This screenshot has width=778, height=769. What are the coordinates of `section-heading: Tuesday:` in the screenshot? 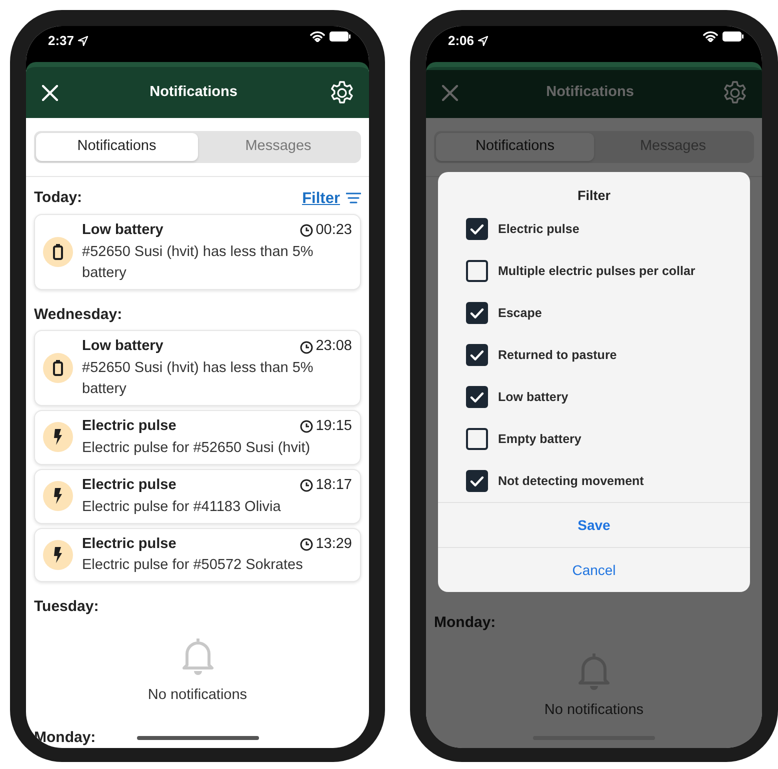 It's located at (66, 607).